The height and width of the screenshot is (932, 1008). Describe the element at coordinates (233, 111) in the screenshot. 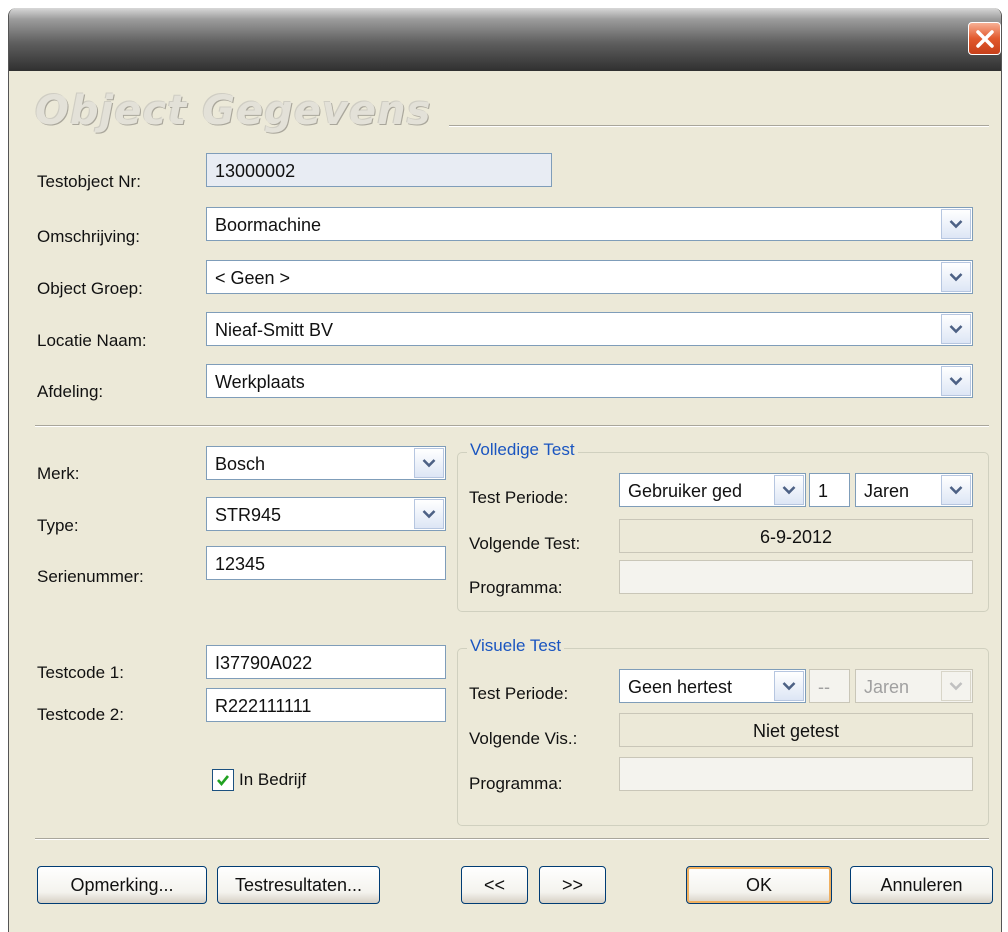

I see `page-title: Object Gegevens` at that location.